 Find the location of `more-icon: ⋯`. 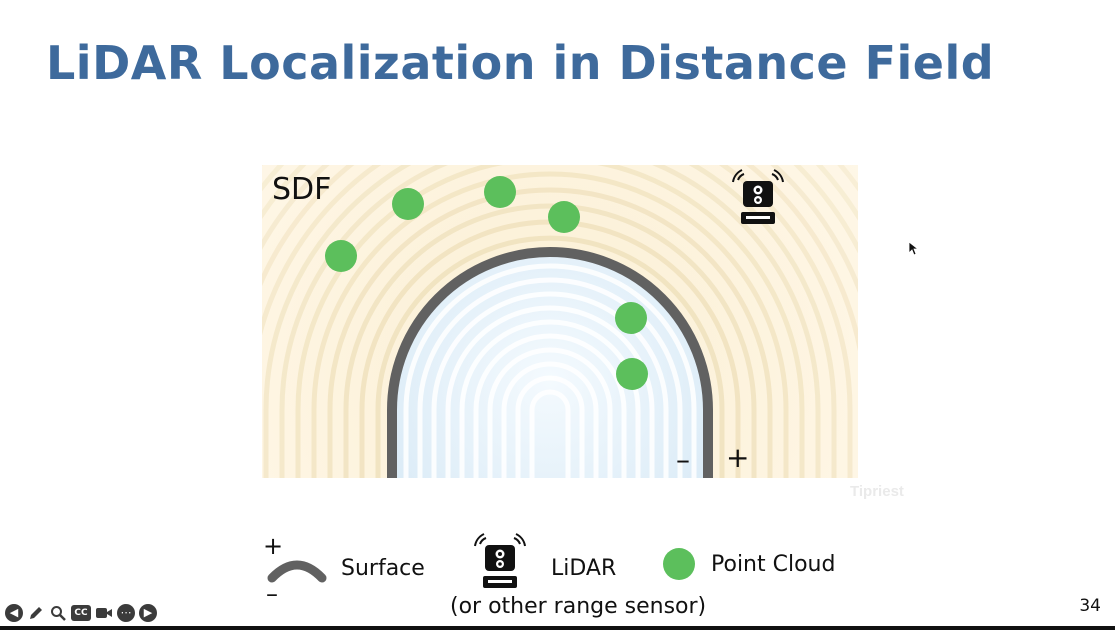

more-icon: ⋯ is located at coordinates (126, 613).